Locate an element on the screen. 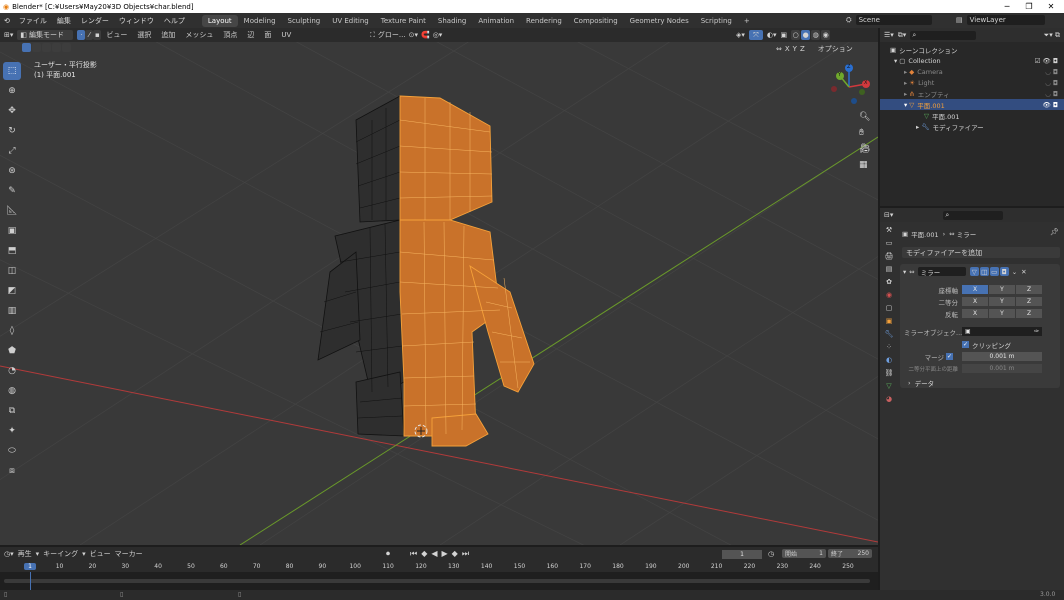  filter-icon: ⏷▾ ⧉ is located at coordinates (1054, 35).